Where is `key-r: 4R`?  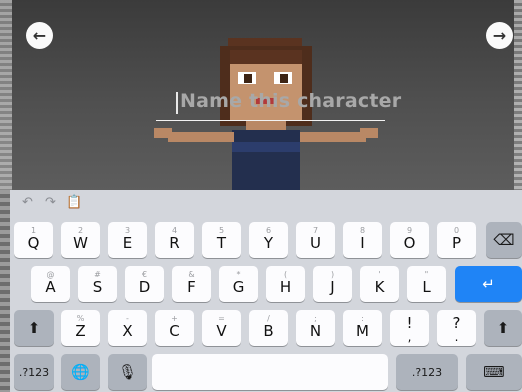 key-r: 4R is located at coordinates (174, 240).